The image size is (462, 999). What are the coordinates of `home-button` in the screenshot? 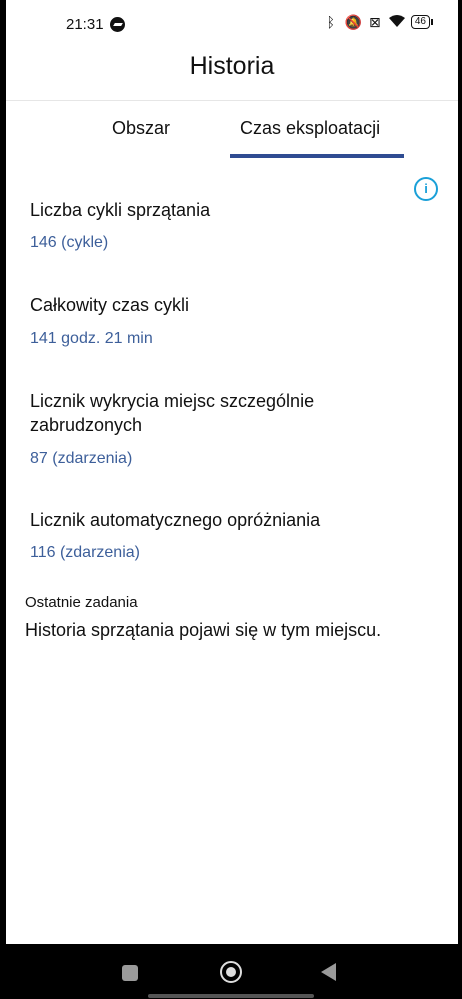 It's located at (231, 972).